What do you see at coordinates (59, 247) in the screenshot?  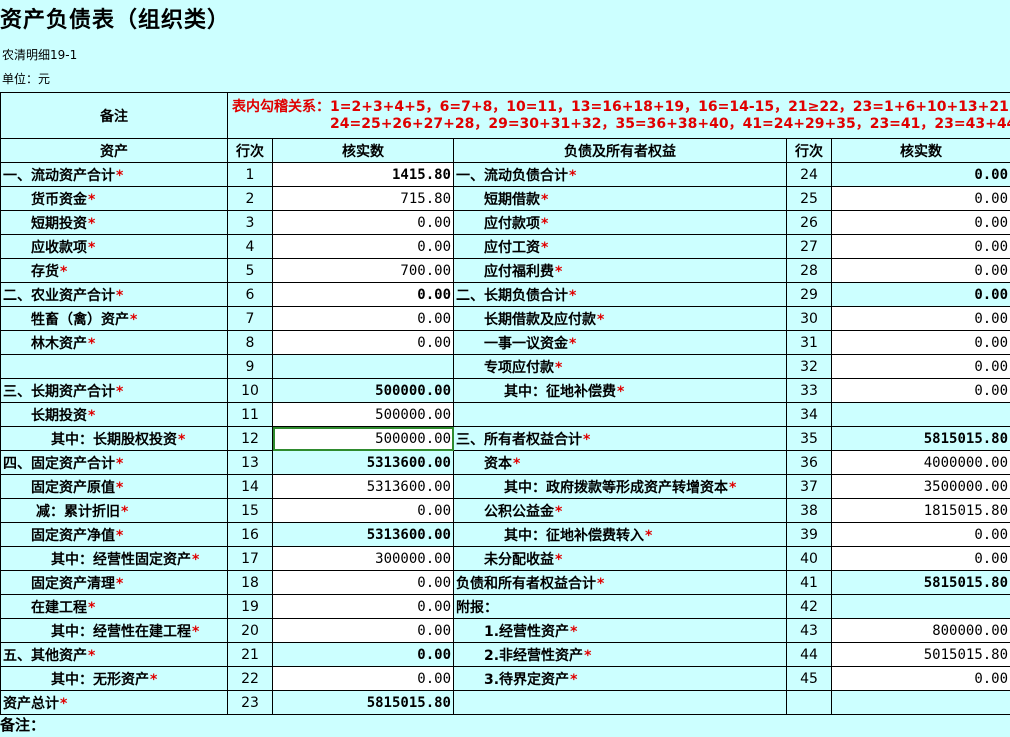 I see `item-label-text: 应收款项` at bounding box center [59, 247].